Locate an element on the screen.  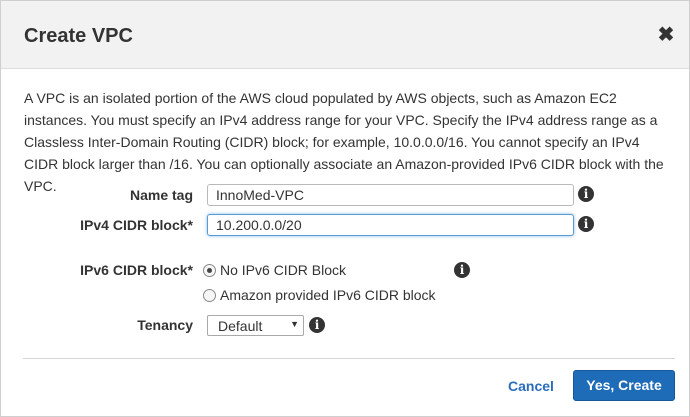
name-tag-input is located at coordinates (390, 195).